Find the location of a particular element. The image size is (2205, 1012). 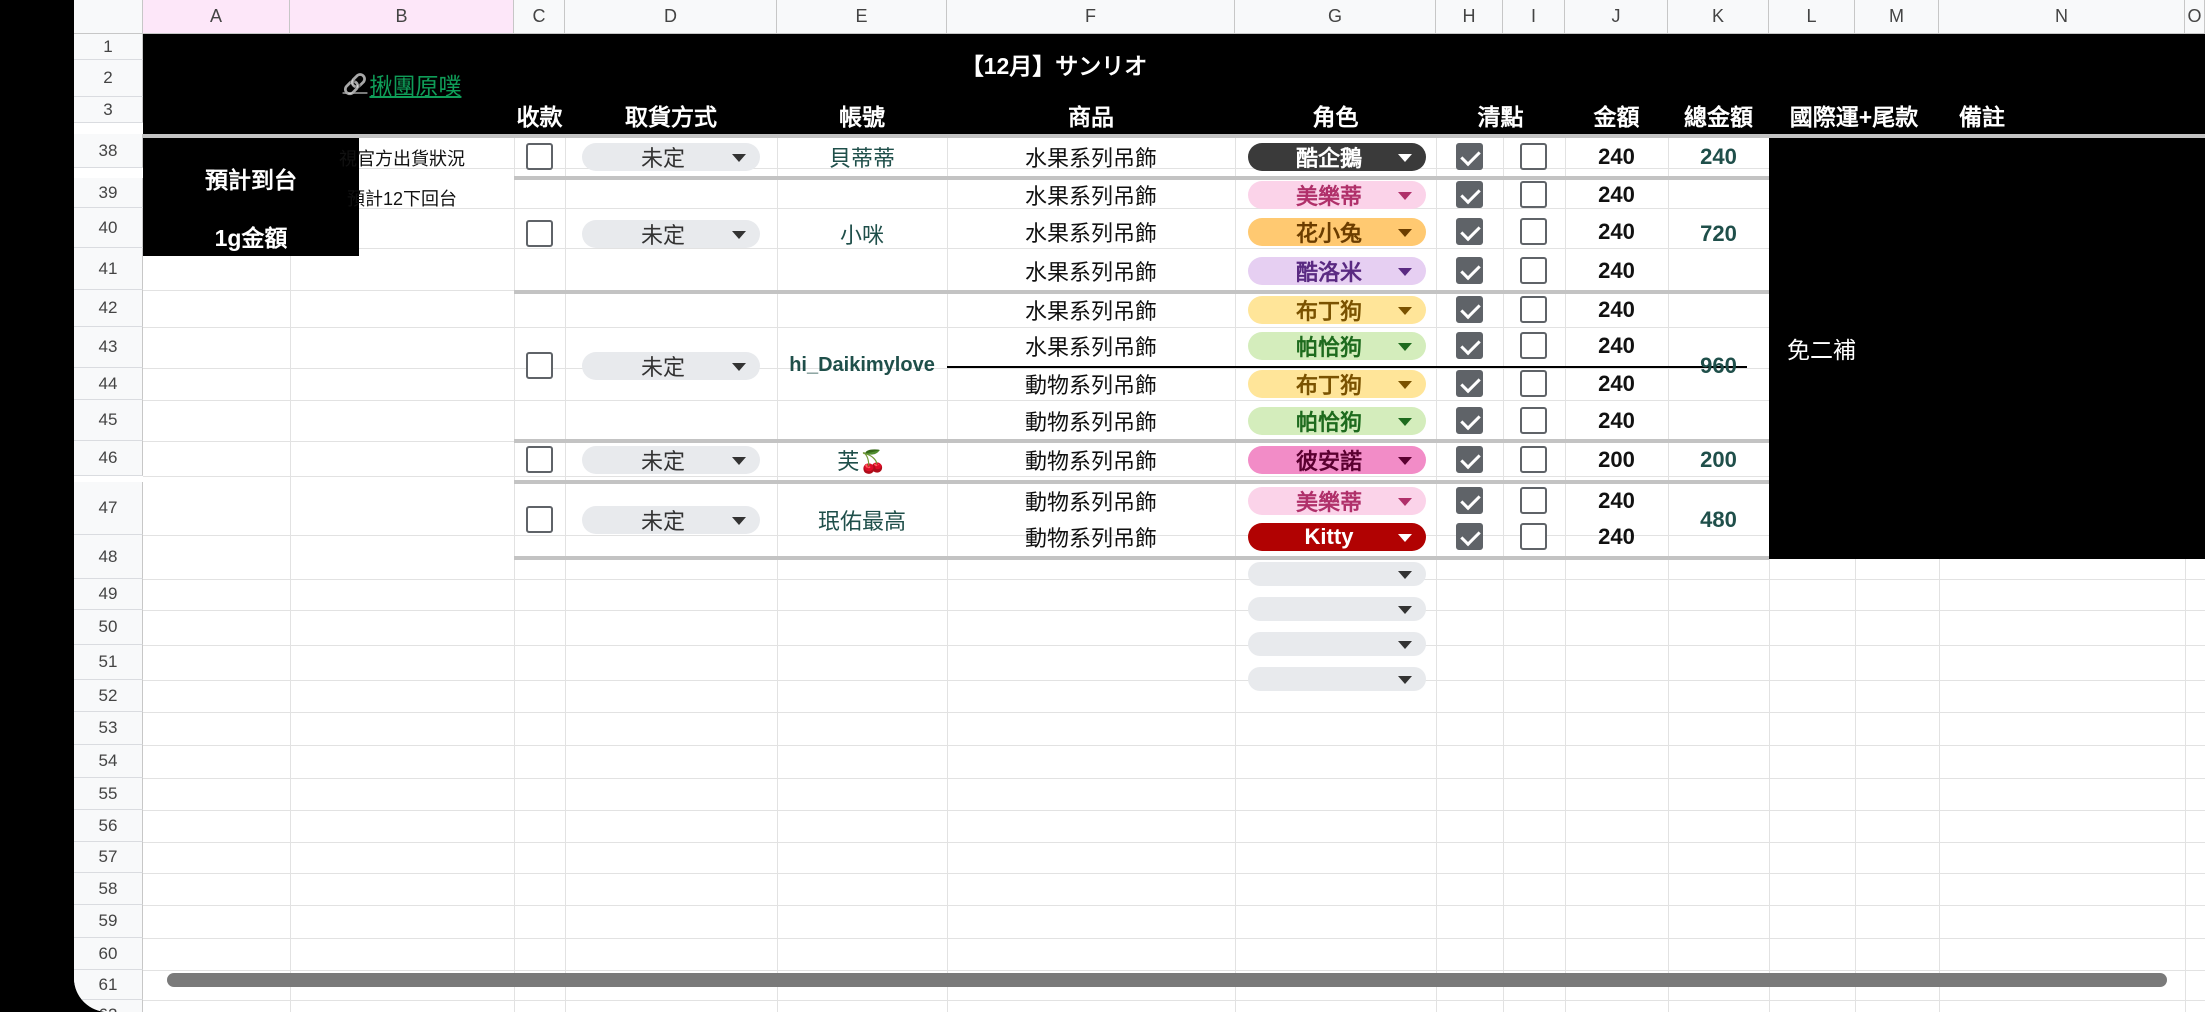

column-header-b: B is located at coordinates (402, 17).